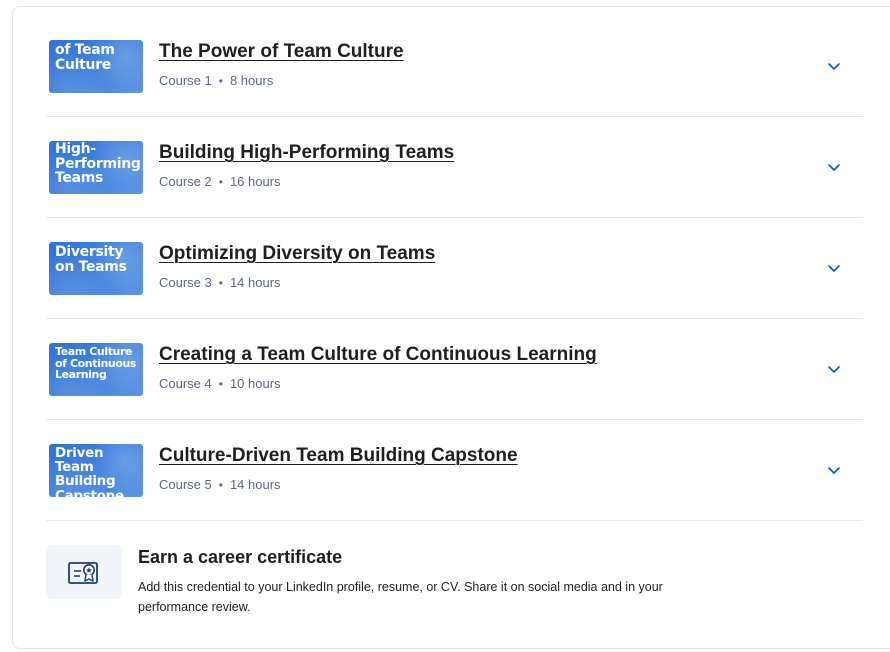 The image size is (890, 652). Describe the element at coordinates (85, 57) in the screenshot. I see `course-thumbnail-text: of Team Culture` at that location.